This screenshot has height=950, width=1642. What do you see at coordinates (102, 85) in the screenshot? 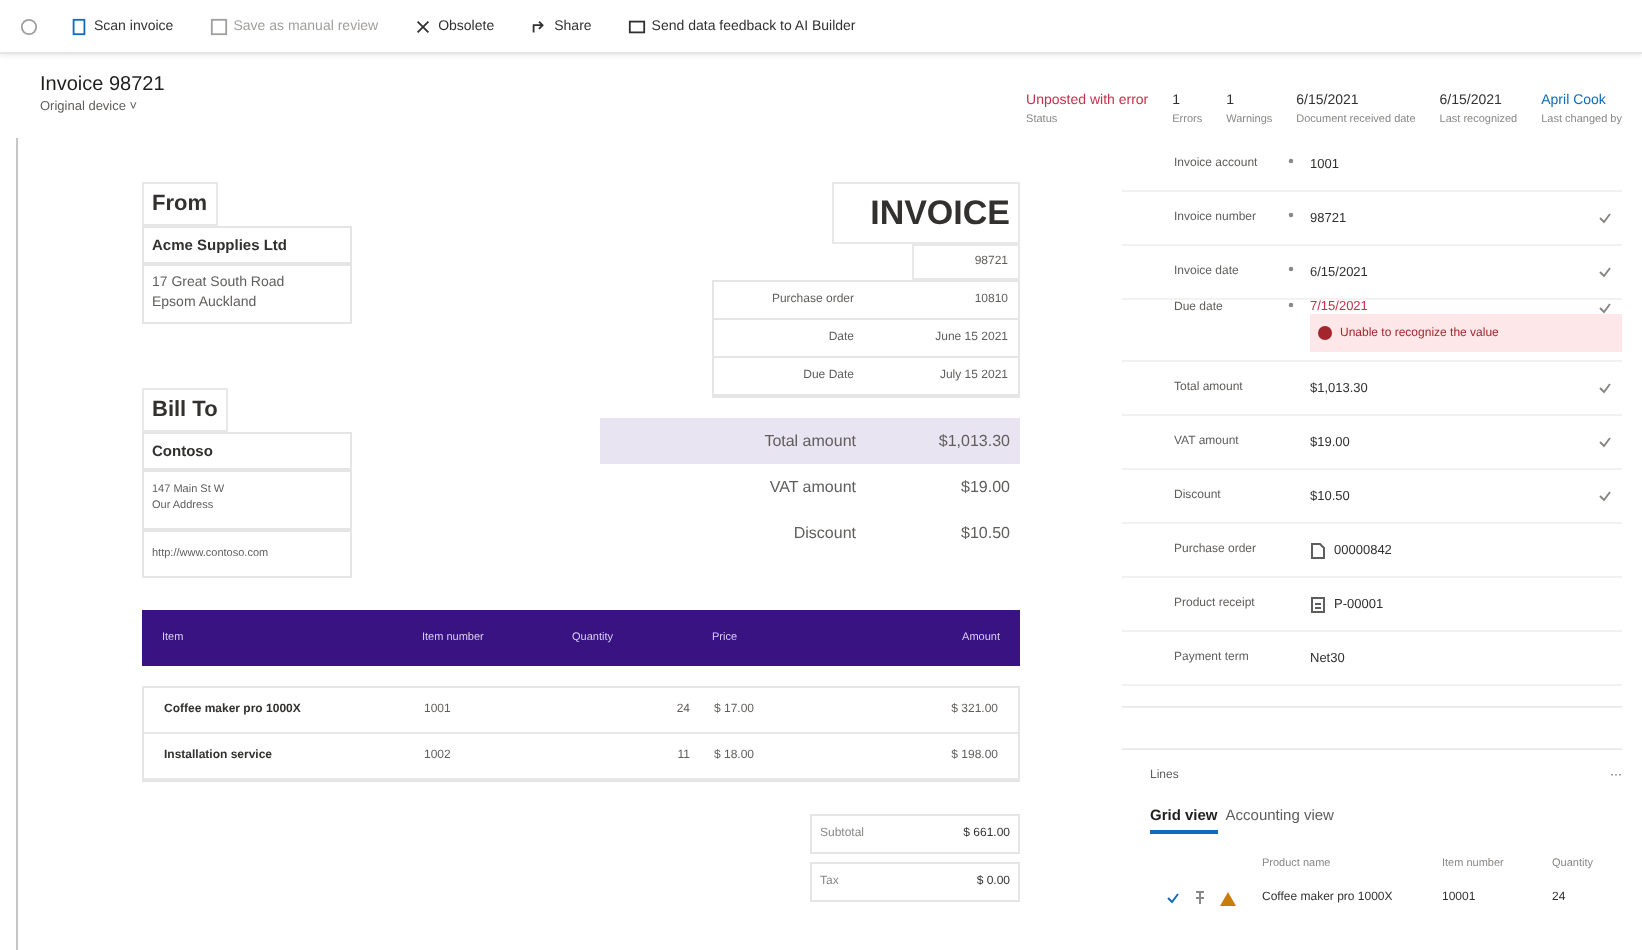
I see `invoice-title: Invoice 98721` at bounding box center [102, 85].